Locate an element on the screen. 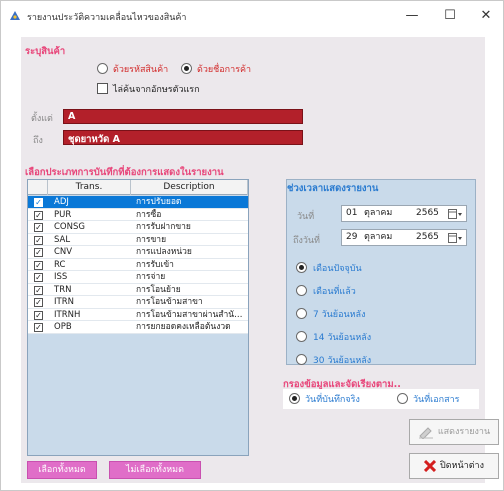 This screenshot has height=491, width=504. period-option-label: 30 วันย้อนหลัง is located at coordinates (342, 361).